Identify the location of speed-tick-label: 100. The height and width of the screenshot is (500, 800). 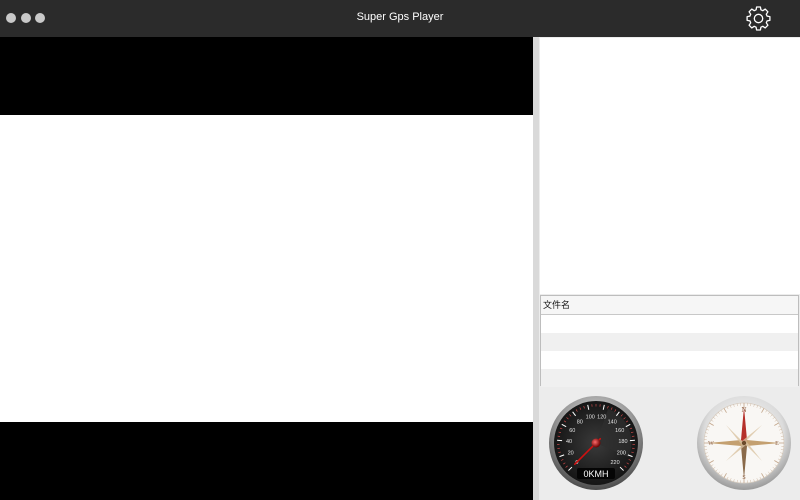
(590, 418).